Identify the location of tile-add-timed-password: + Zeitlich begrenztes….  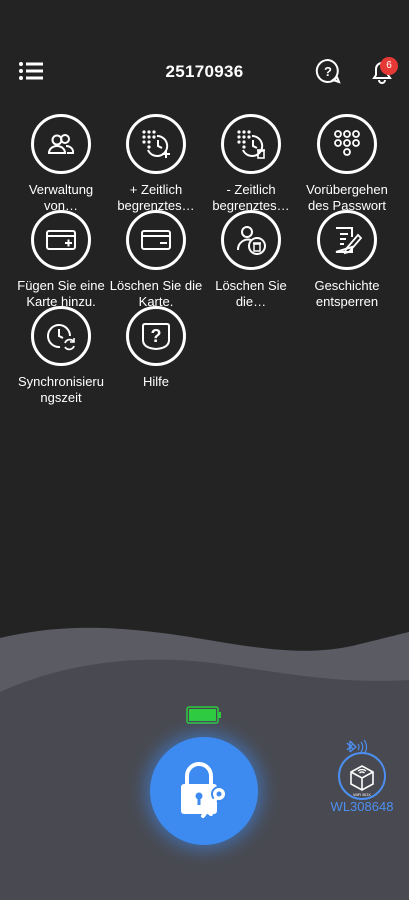
(156, 164).